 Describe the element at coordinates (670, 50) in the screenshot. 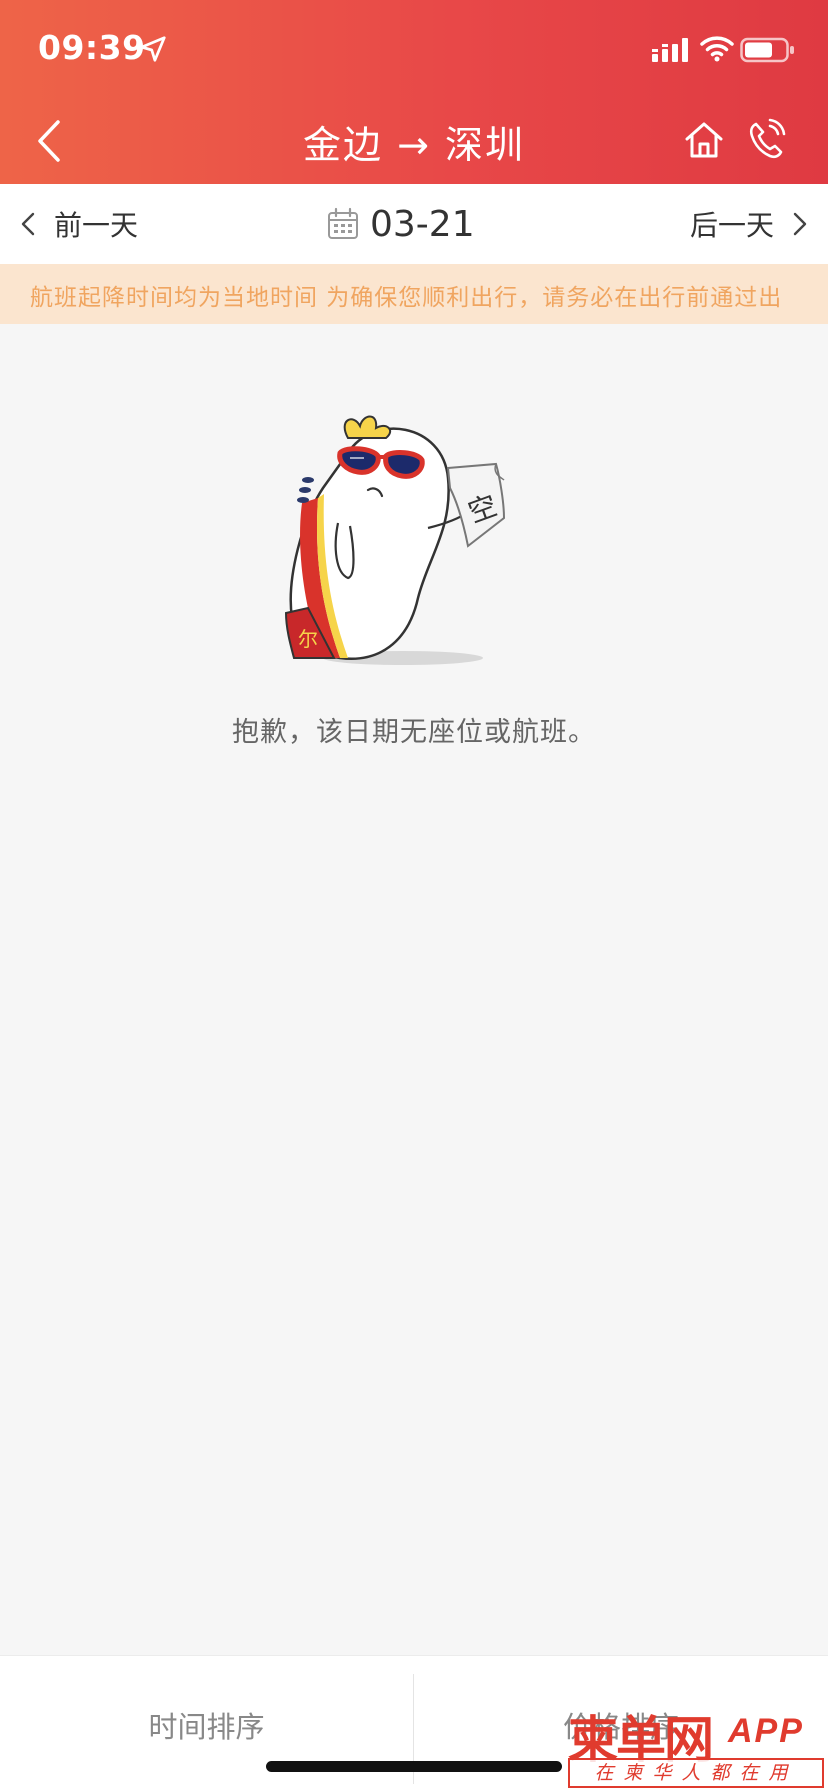

I see `signal-icon` at that location.